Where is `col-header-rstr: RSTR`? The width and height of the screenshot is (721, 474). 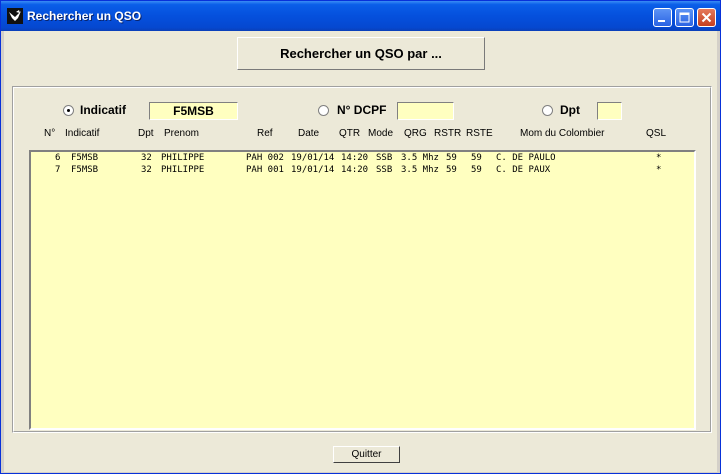
col-header-rstr: RSTR is located at coordinates (448, 133).